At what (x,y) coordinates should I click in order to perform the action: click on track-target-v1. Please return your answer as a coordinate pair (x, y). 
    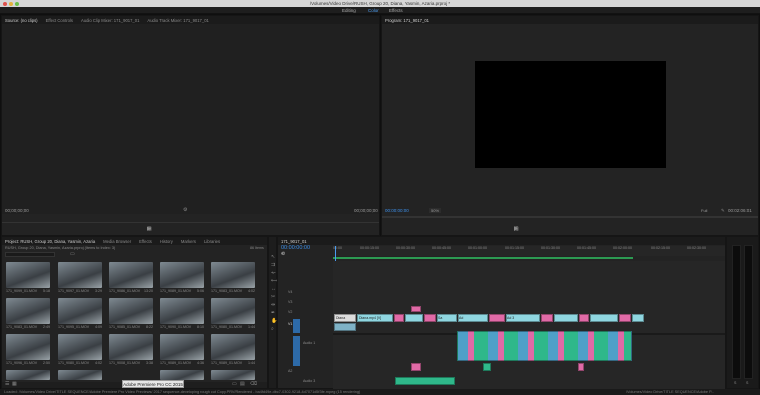
    Looking at the image, I should click on (296, 326).